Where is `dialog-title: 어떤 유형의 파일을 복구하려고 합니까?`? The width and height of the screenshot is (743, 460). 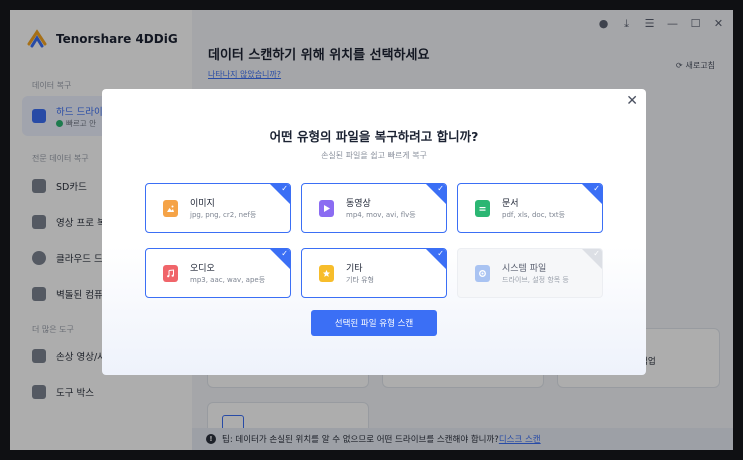
dialog-title: 어떤 유형의 파일을 복구하려고 합니까? is located at coordinates (374, 136).